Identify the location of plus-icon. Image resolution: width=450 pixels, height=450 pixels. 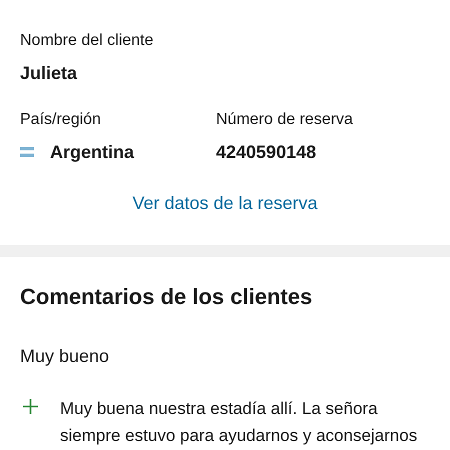
(30, 406).